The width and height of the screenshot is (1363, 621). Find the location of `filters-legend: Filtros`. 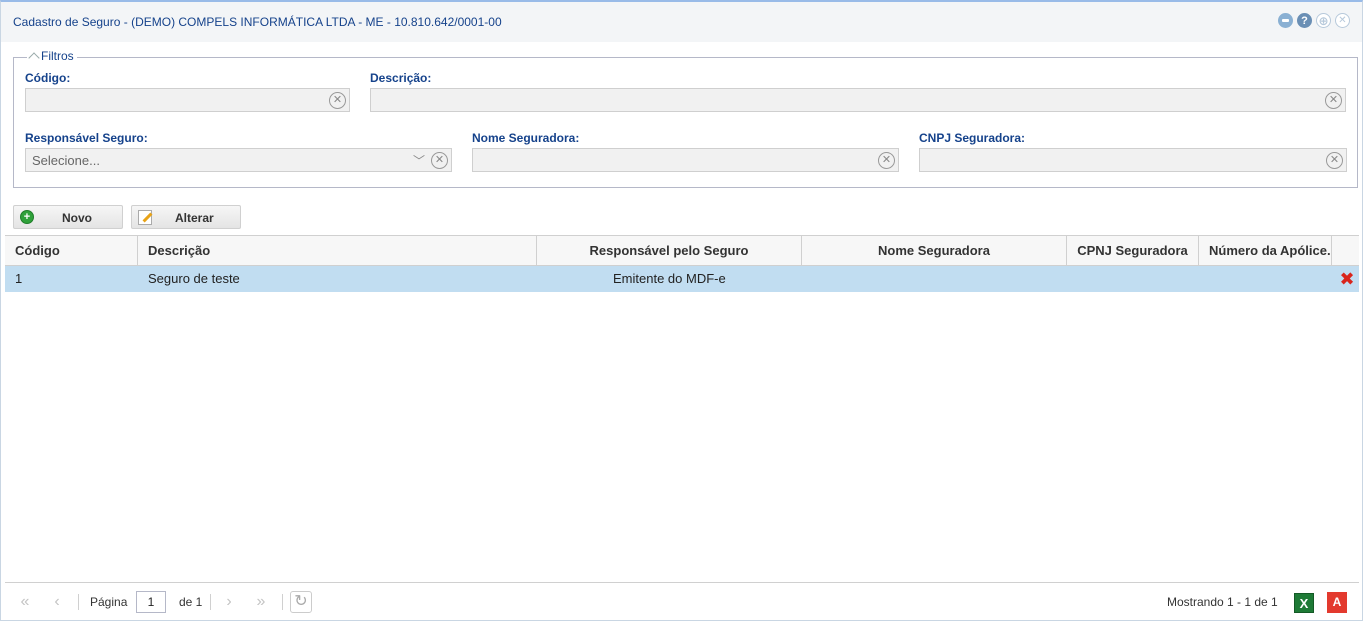

filters-legend: Filtros is located at coordinates (52, 56).